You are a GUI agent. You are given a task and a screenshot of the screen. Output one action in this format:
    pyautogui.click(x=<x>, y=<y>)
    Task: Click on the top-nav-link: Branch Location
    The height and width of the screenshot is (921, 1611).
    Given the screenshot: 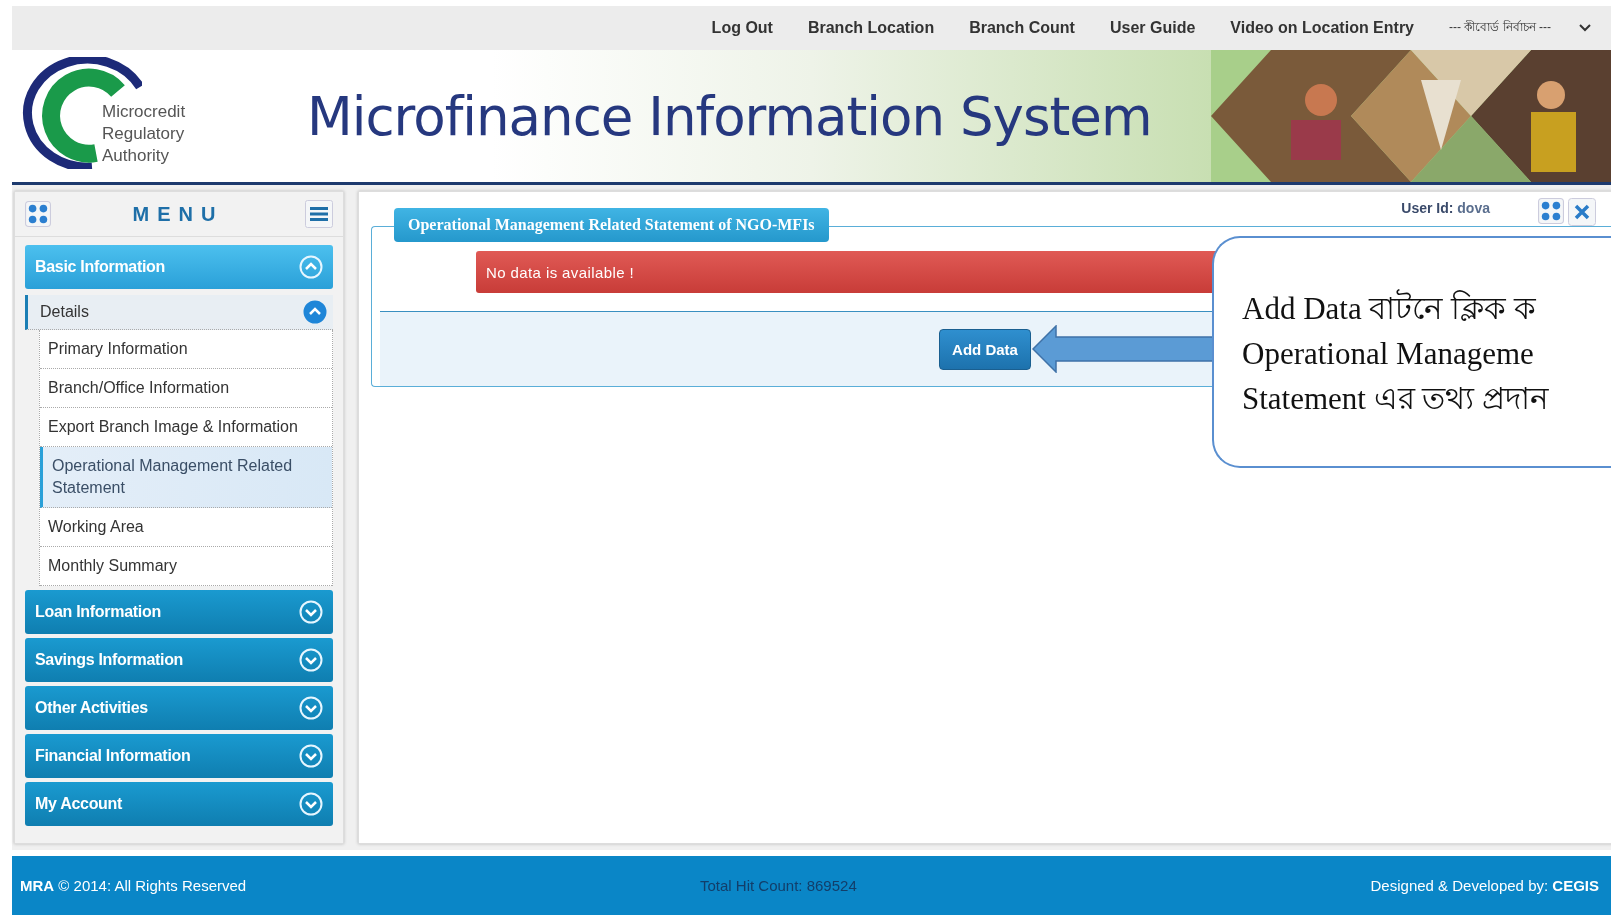 What is the action you would take?
    pyautogui.click(x=871, y=28)
    